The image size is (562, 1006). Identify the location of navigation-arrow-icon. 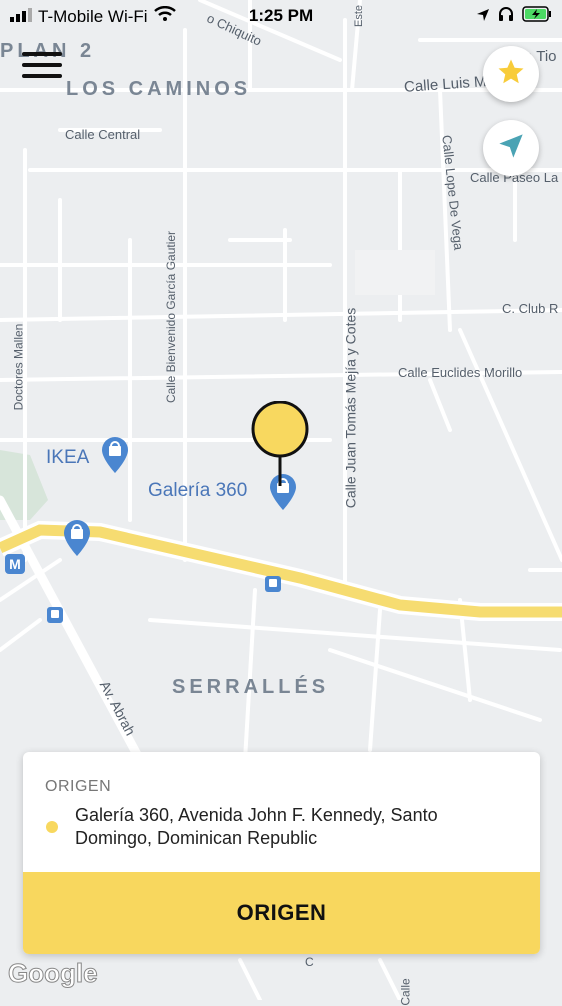
(511, 148).